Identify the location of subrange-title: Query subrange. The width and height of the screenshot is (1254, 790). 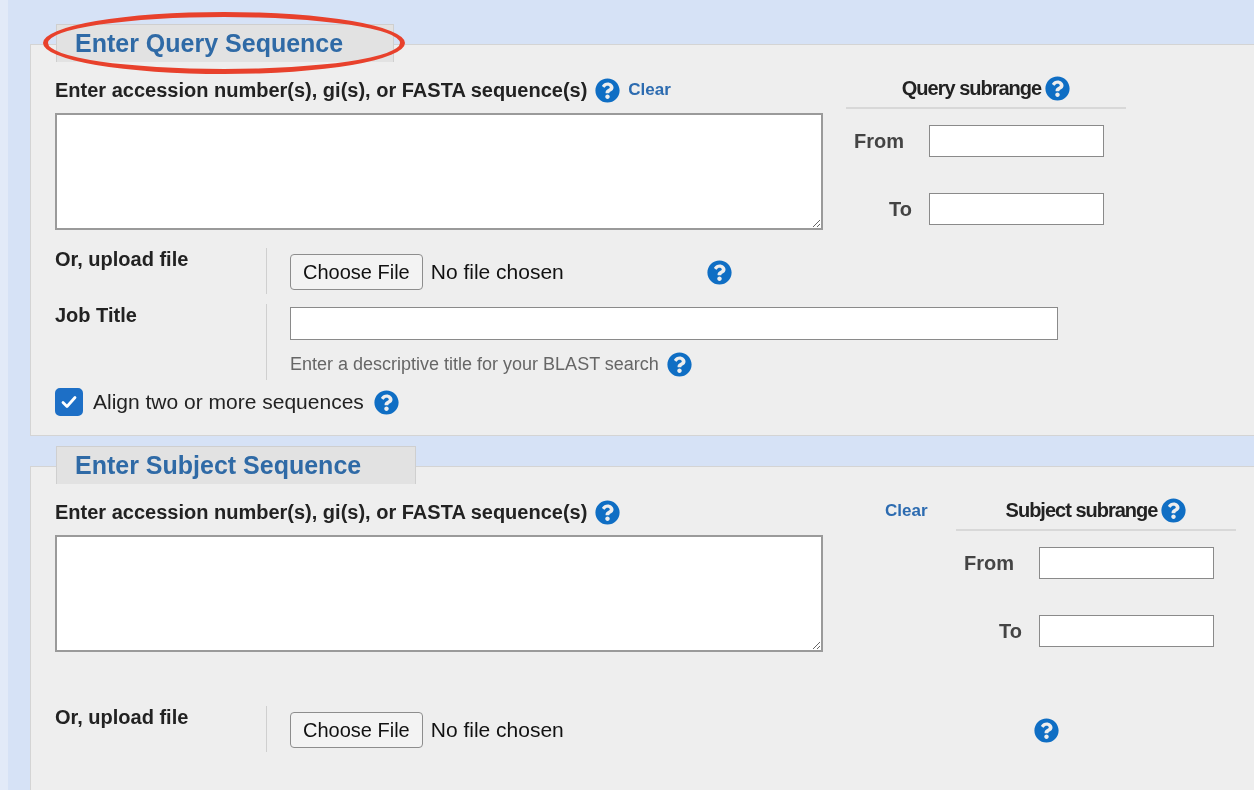
(971, 88).